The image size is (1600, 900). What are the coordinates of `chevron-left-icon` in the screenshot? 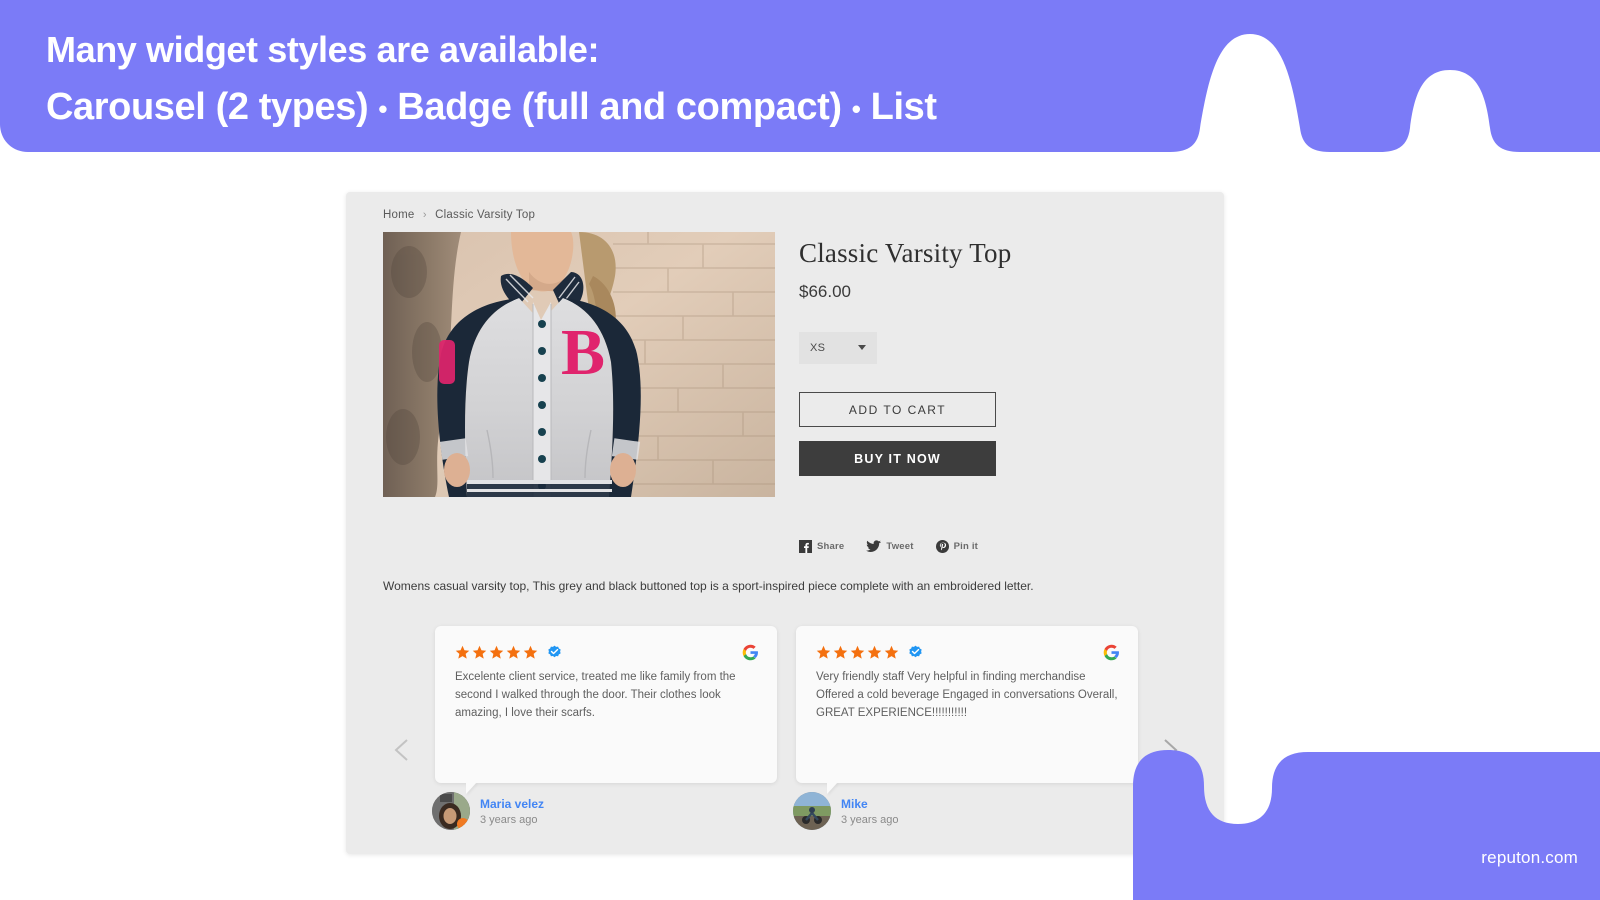 It's located at (401, 750).